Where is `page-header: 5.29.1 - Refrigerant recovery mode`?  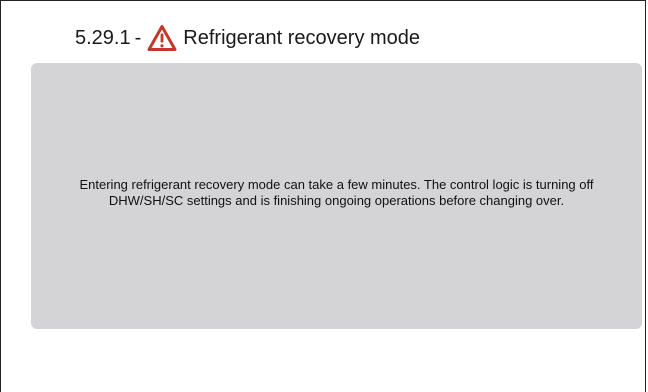
page-header: 5.29.1 - Refrigerant recovery mode is located at coordinates (247, 38).